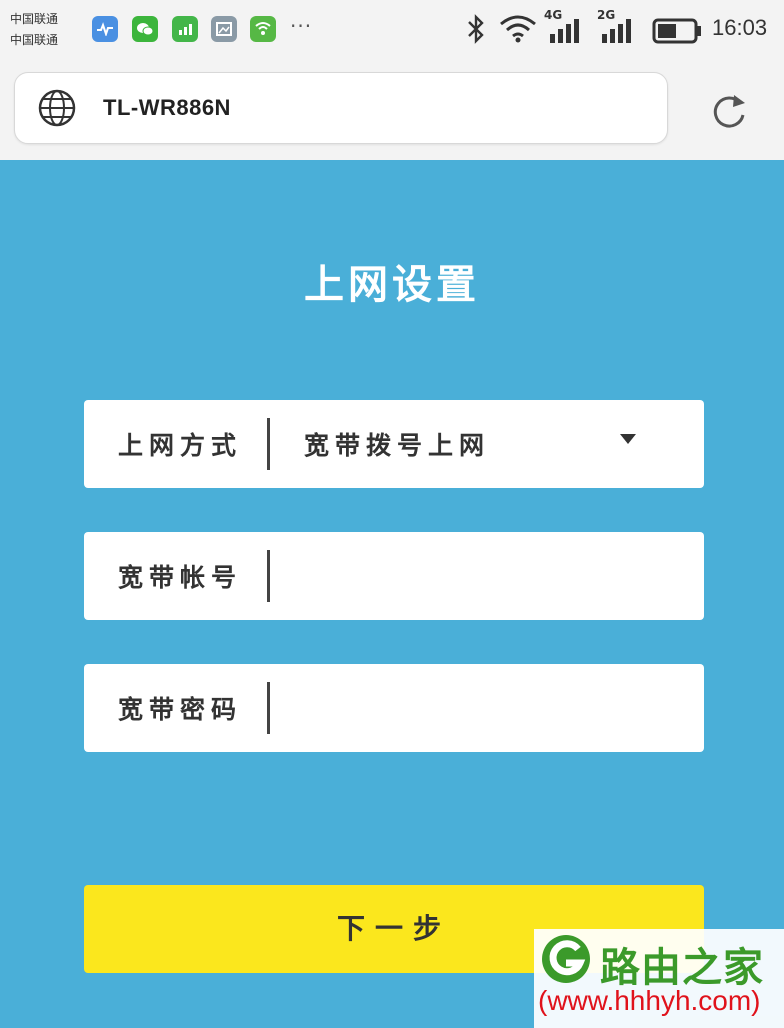 This screenshot has height=1028, width=784. Describe the element at coordinates (740, 27) in the screenshot. I see `clock: 16:03` at that location.